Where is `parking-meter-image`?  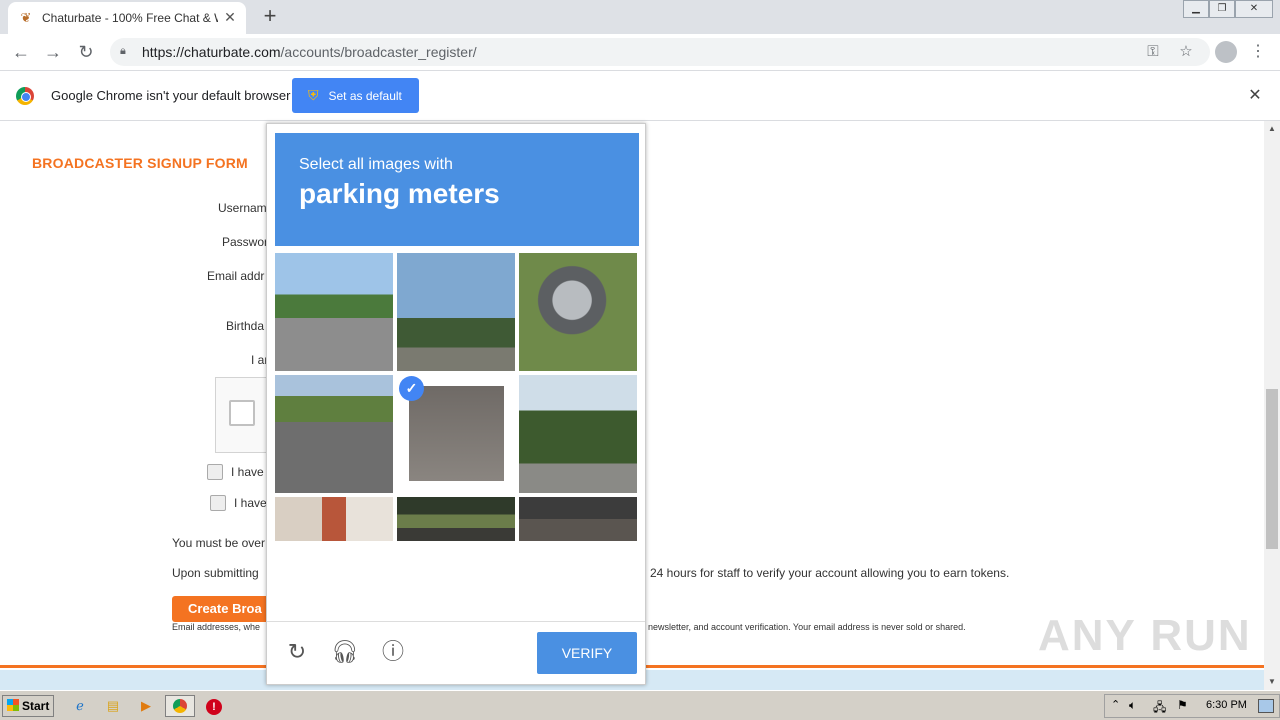
parking-meter-image is located at coordinates (456, 433).